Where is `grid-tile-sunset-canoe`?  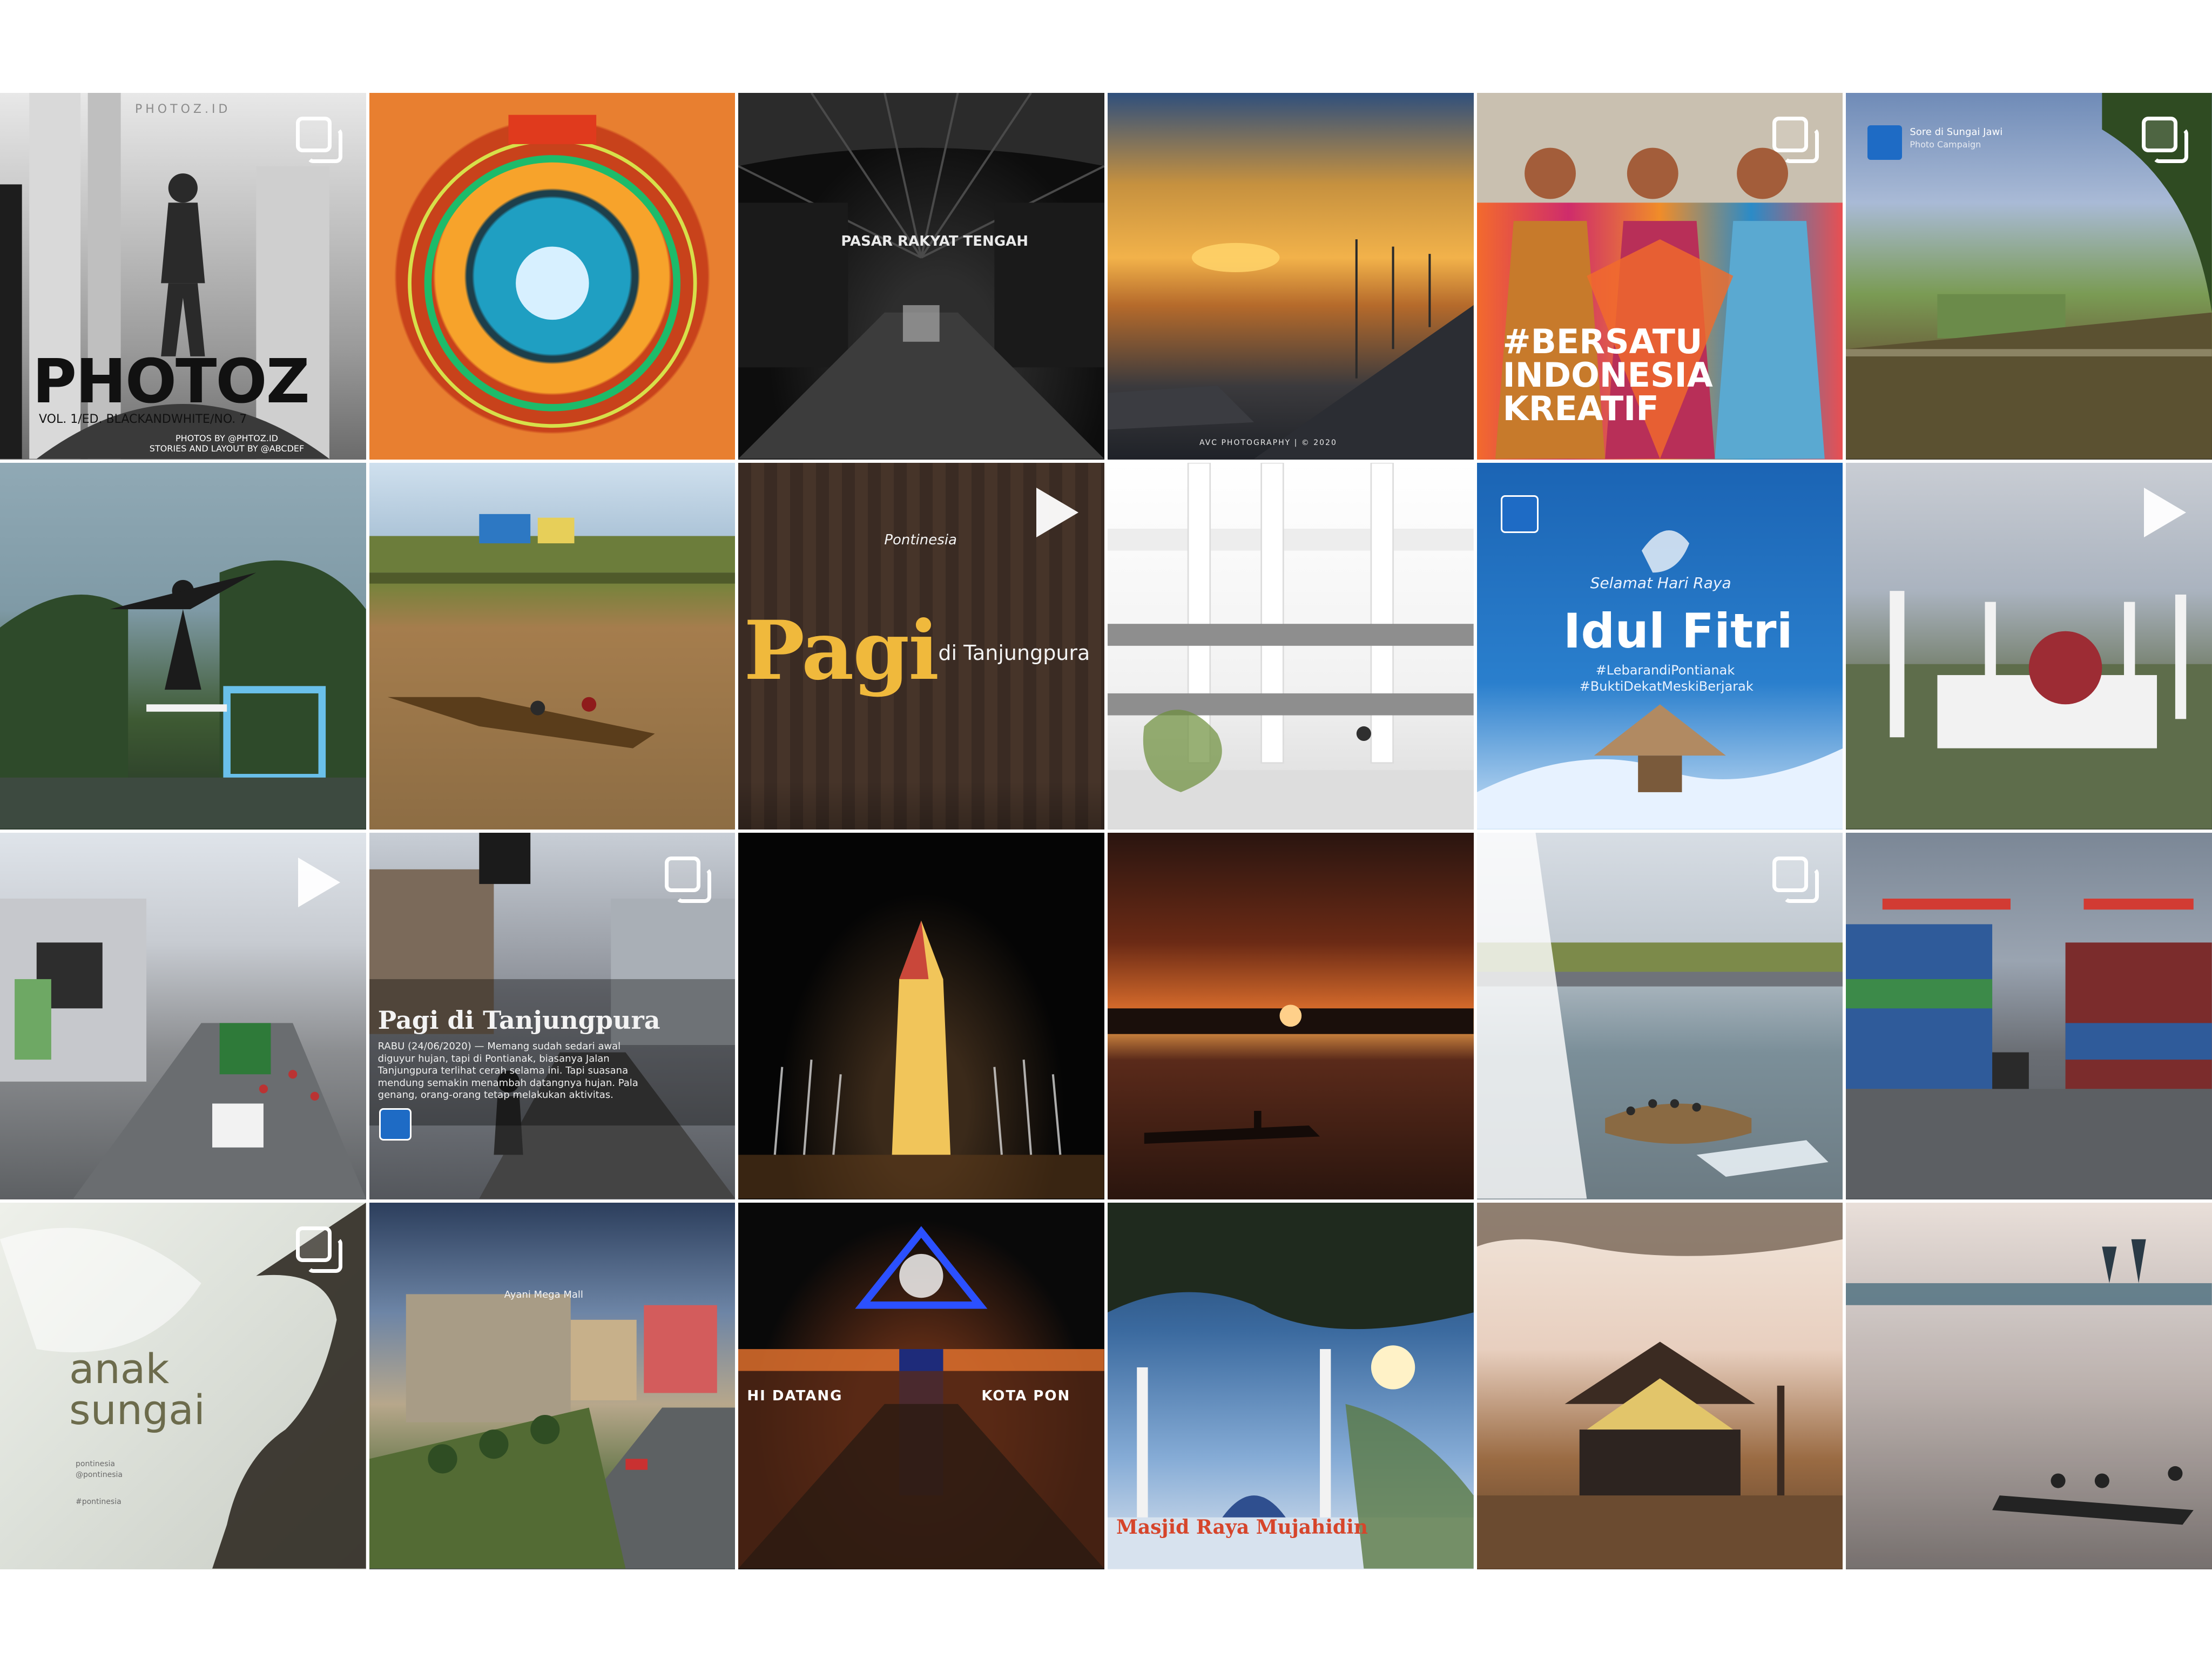
grid-tile-sunset-canoe is located at coordinates (1291, 1016).